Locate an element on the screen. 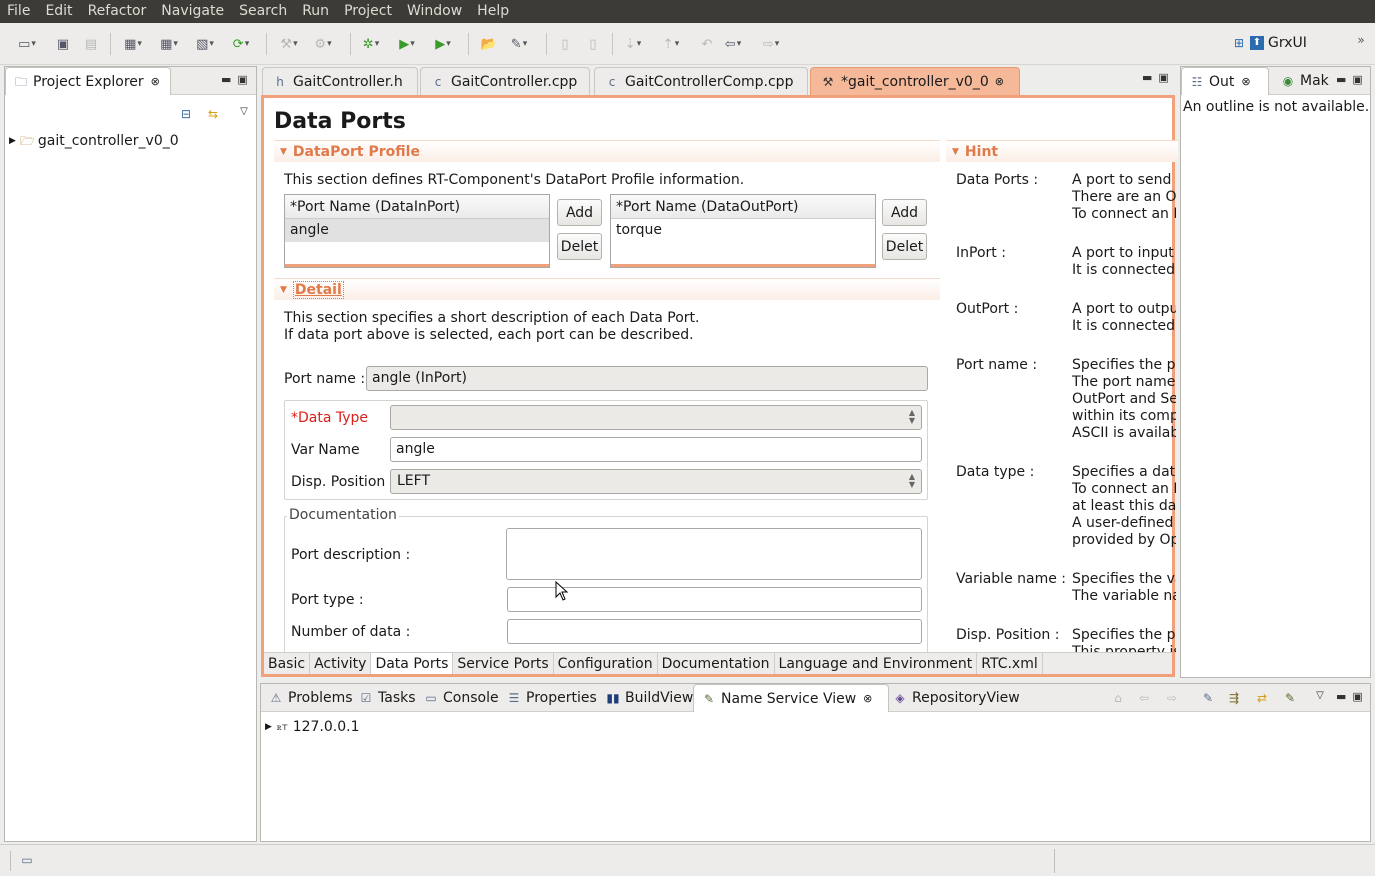 This screenshot has height=876, width=1375. tab-console: ▭ Console is located at coordinates (461, 698).